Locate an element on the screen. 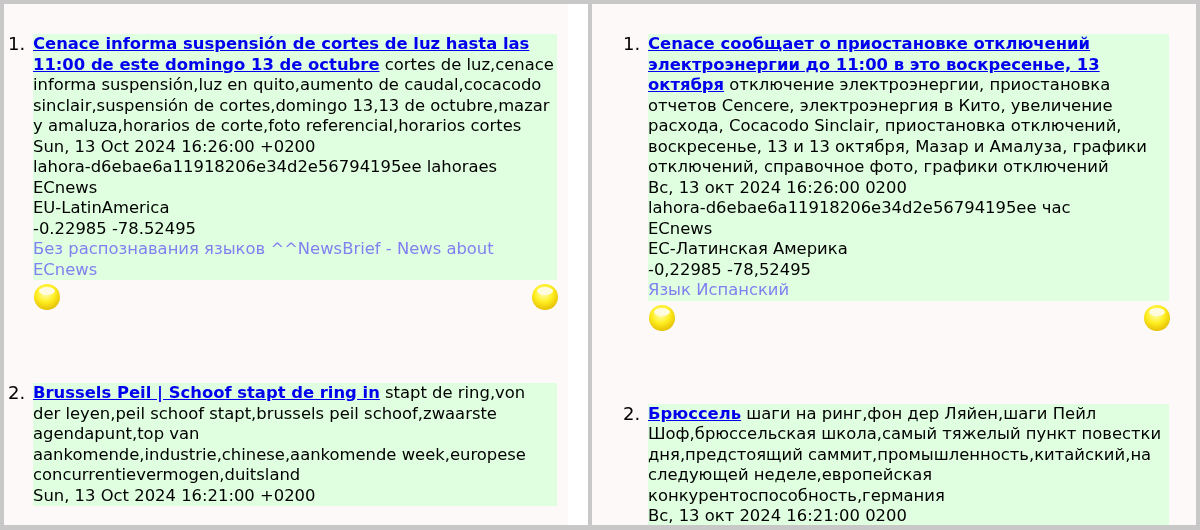  meta-line: Вс, 13 окт 2024 16:21:00 0200 is located at coordinates (778, 515).